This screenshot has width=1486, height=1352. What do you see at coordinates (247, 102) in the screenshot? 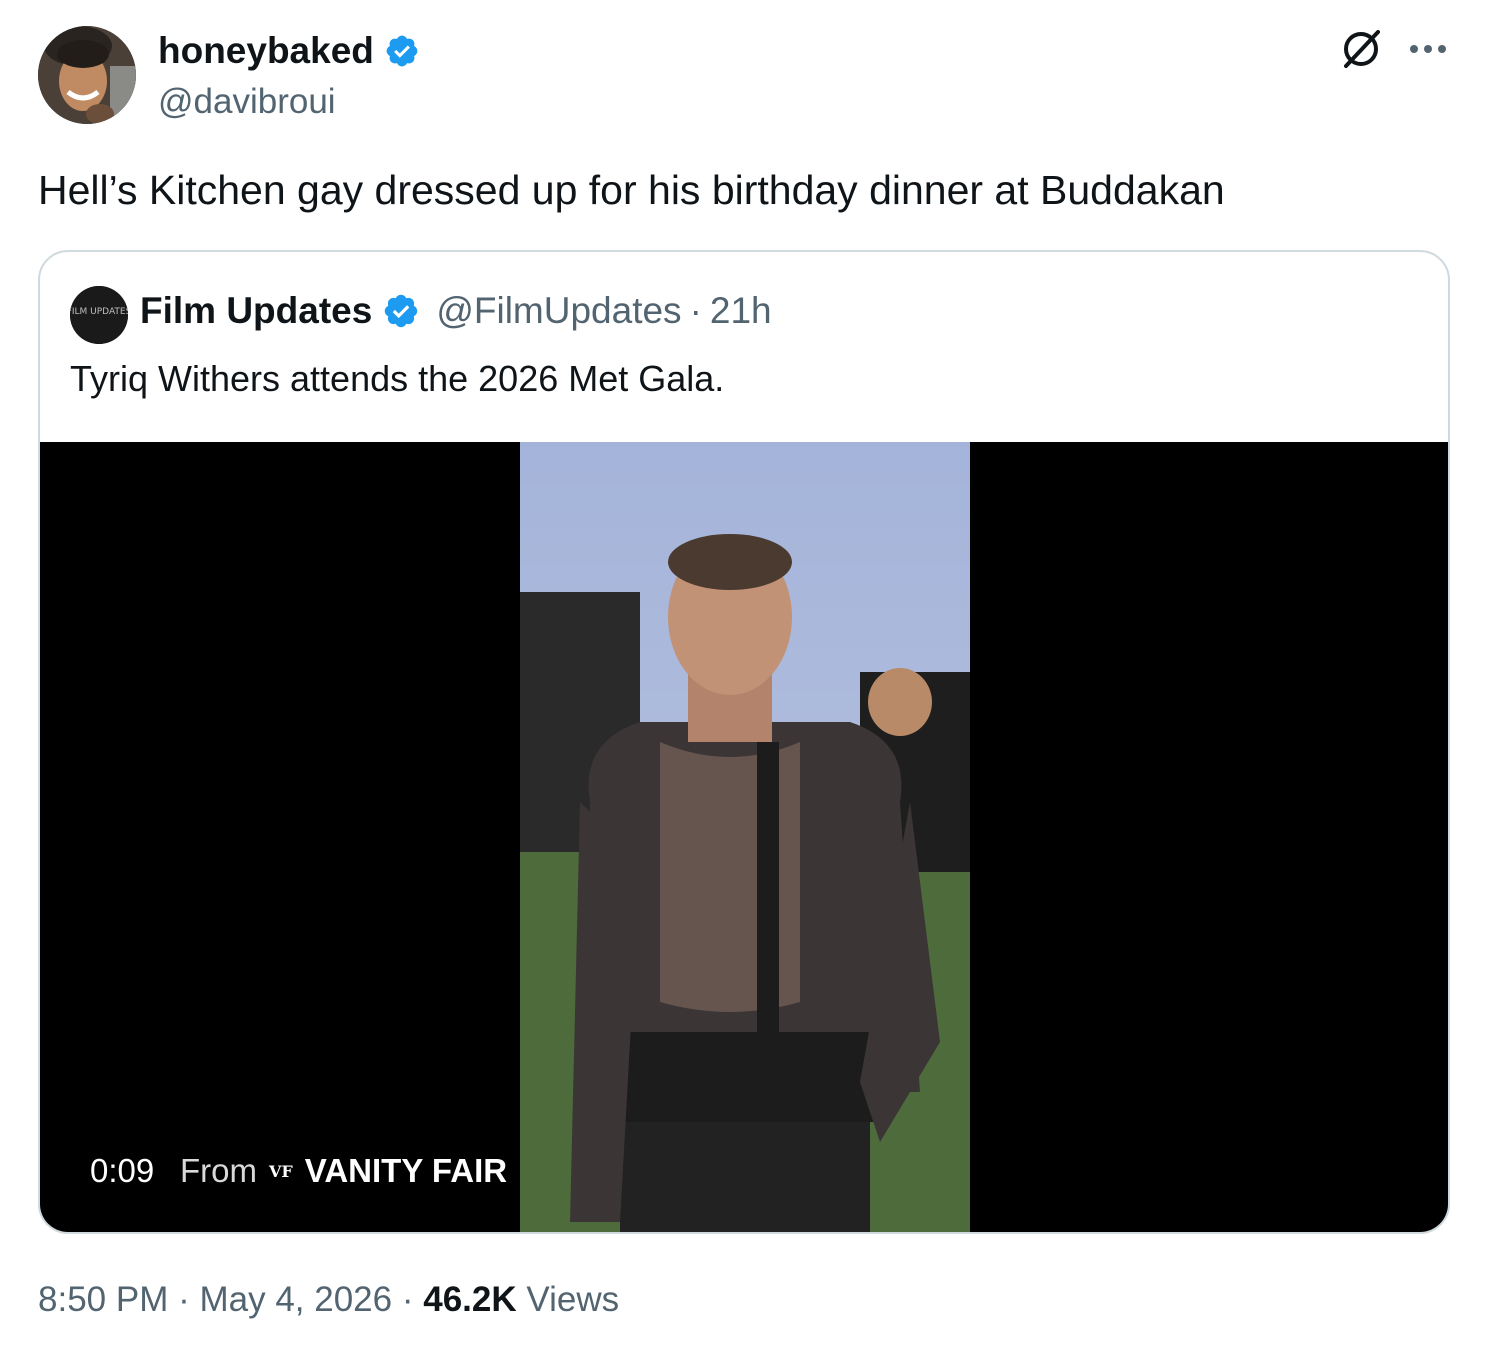
I see `author-handle: @davibroui` at bounding box center [247, 102].